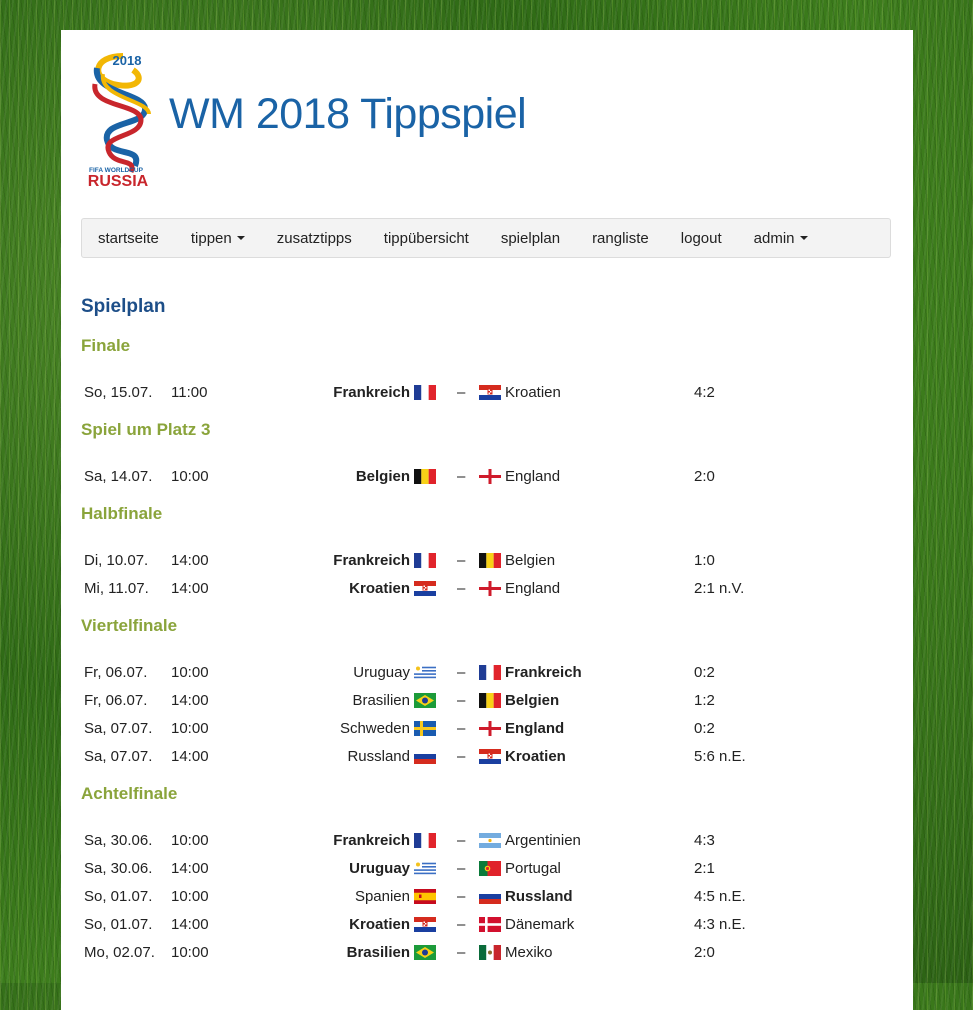 The height and width of the screenshot is (1010, 973). What do you see at coordinates (392, 588) in the screenshot?
I see `home-team: Kroatien` at bounding box center [392, 588].